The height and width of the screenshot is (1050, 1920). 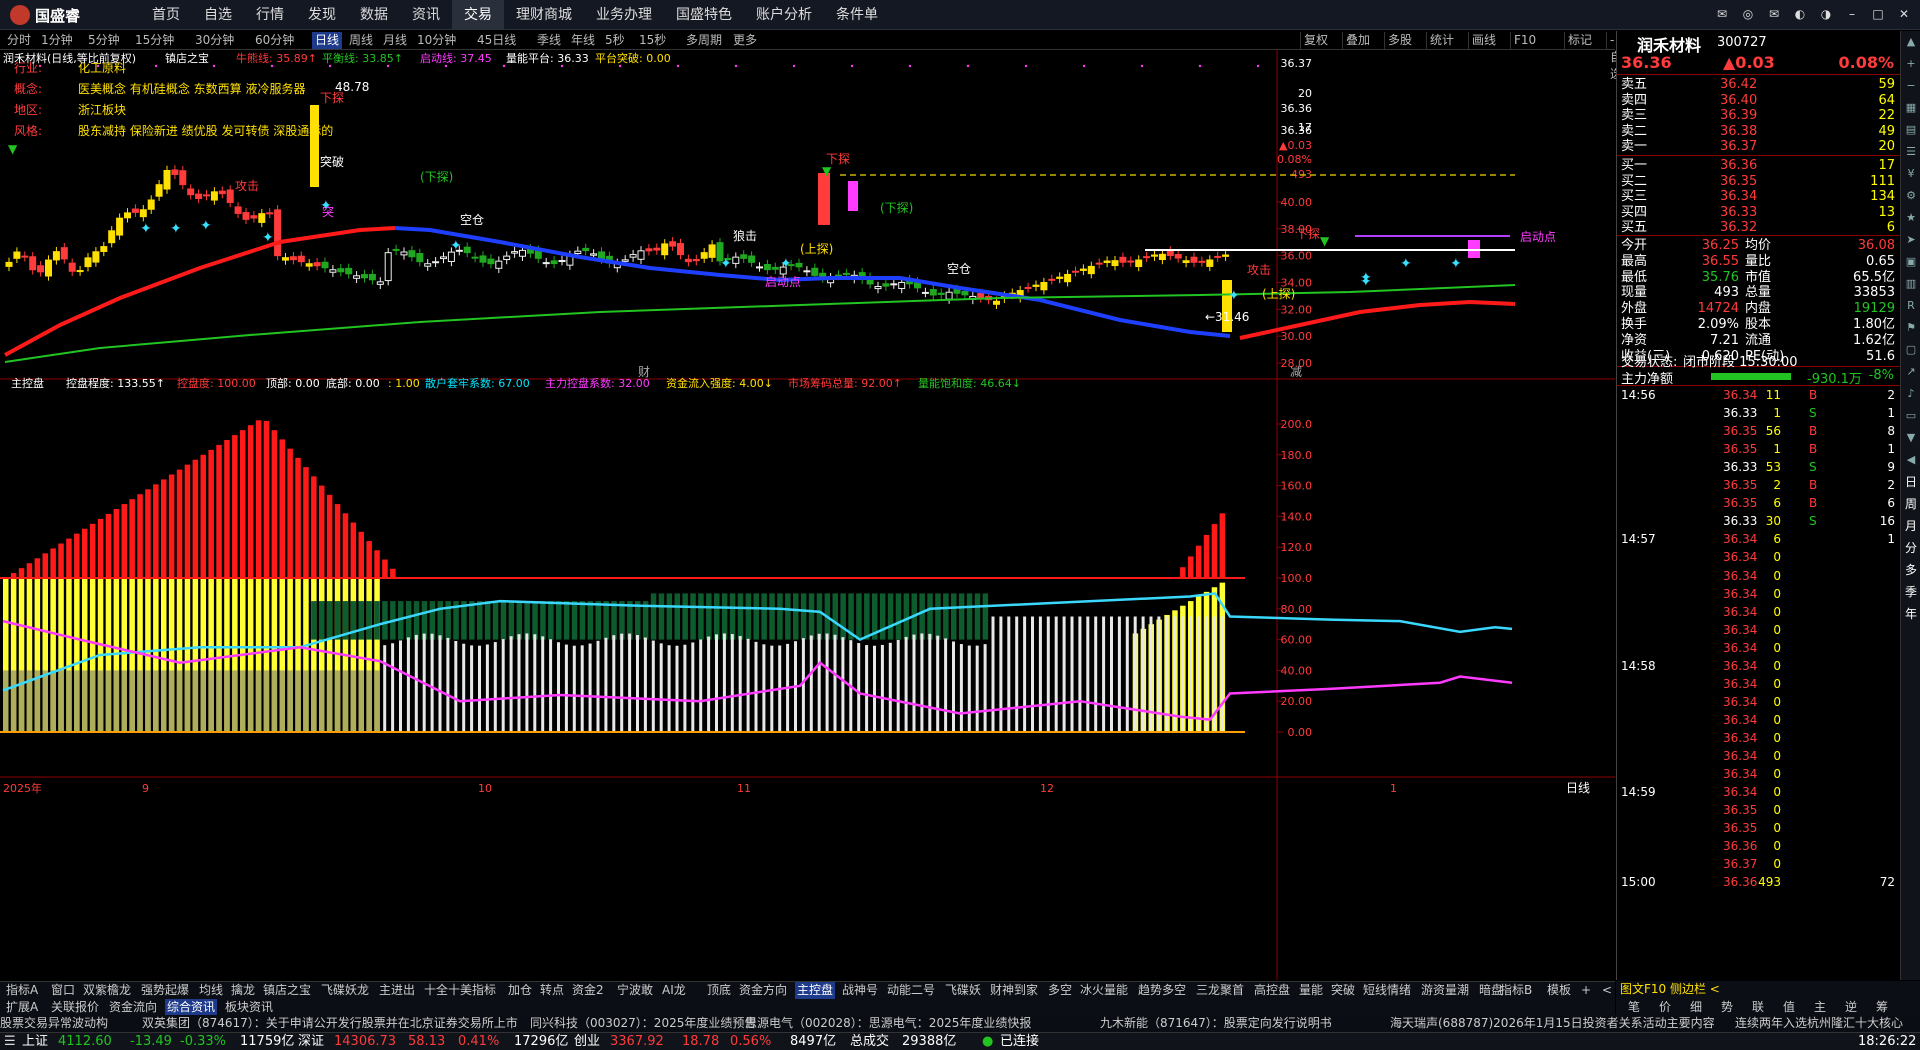 What do you see at coordinates (1910, 152) in the screenshot?
I see `list-icon: ☰` at bounding box center [1910, 152].